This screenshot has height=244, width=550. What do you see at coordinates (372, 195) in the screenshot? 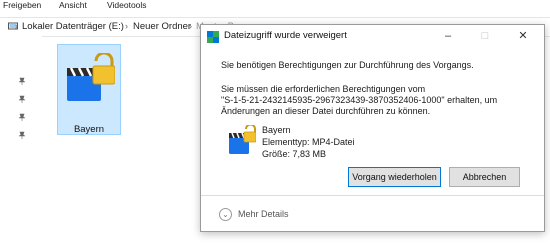
I see `dialog-divider` at bounding box center [372, 195].